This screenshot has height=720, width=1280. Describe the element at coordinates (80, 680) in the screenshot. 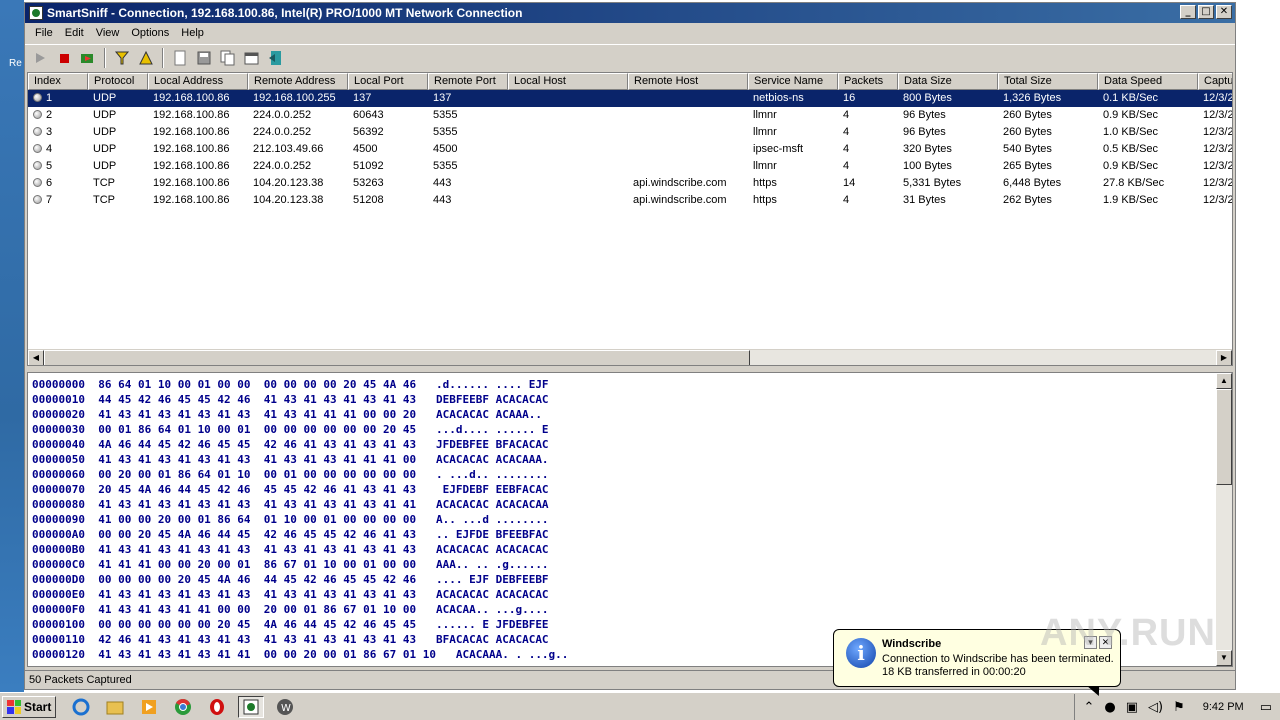

I see `status-text: 50 Packets Captured` at that location.